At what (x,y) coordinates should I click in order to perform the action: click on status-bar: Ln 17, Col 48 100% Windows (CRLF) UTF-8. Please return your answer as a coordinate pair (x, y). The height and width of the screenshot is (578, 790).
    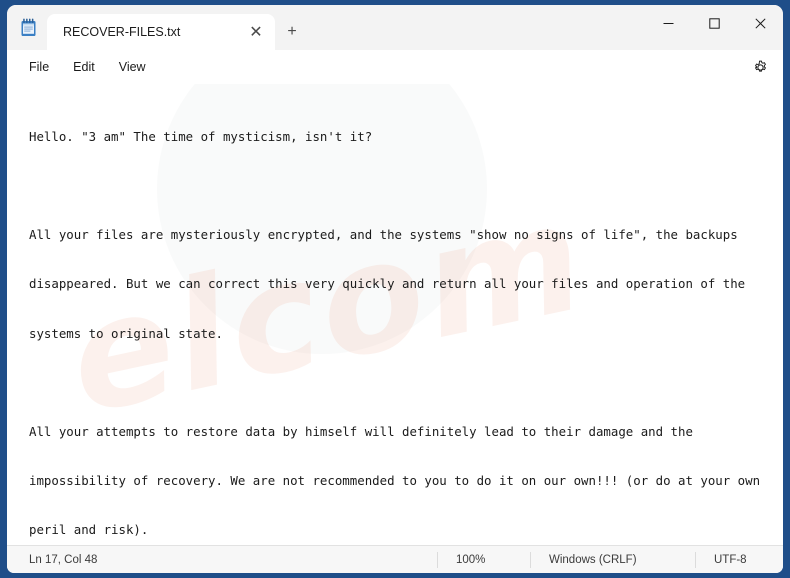
    Looking at the image, I should click on (395, 559).